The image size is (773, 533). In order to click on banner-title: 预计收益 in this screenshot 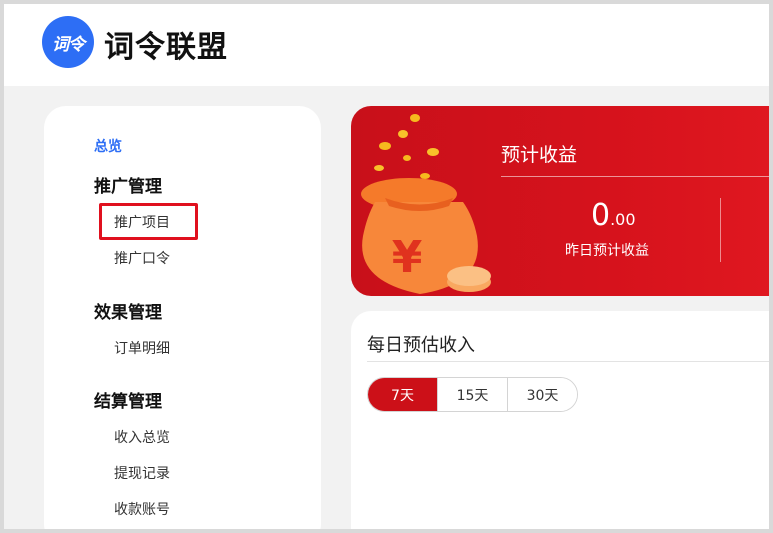, I will do `click(539, 155)`.